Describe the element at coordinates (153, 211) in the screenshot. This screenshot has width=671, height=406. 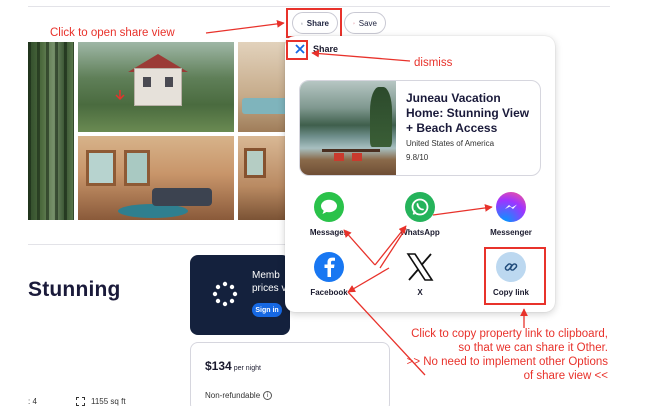
I see `room-rug` at that location.